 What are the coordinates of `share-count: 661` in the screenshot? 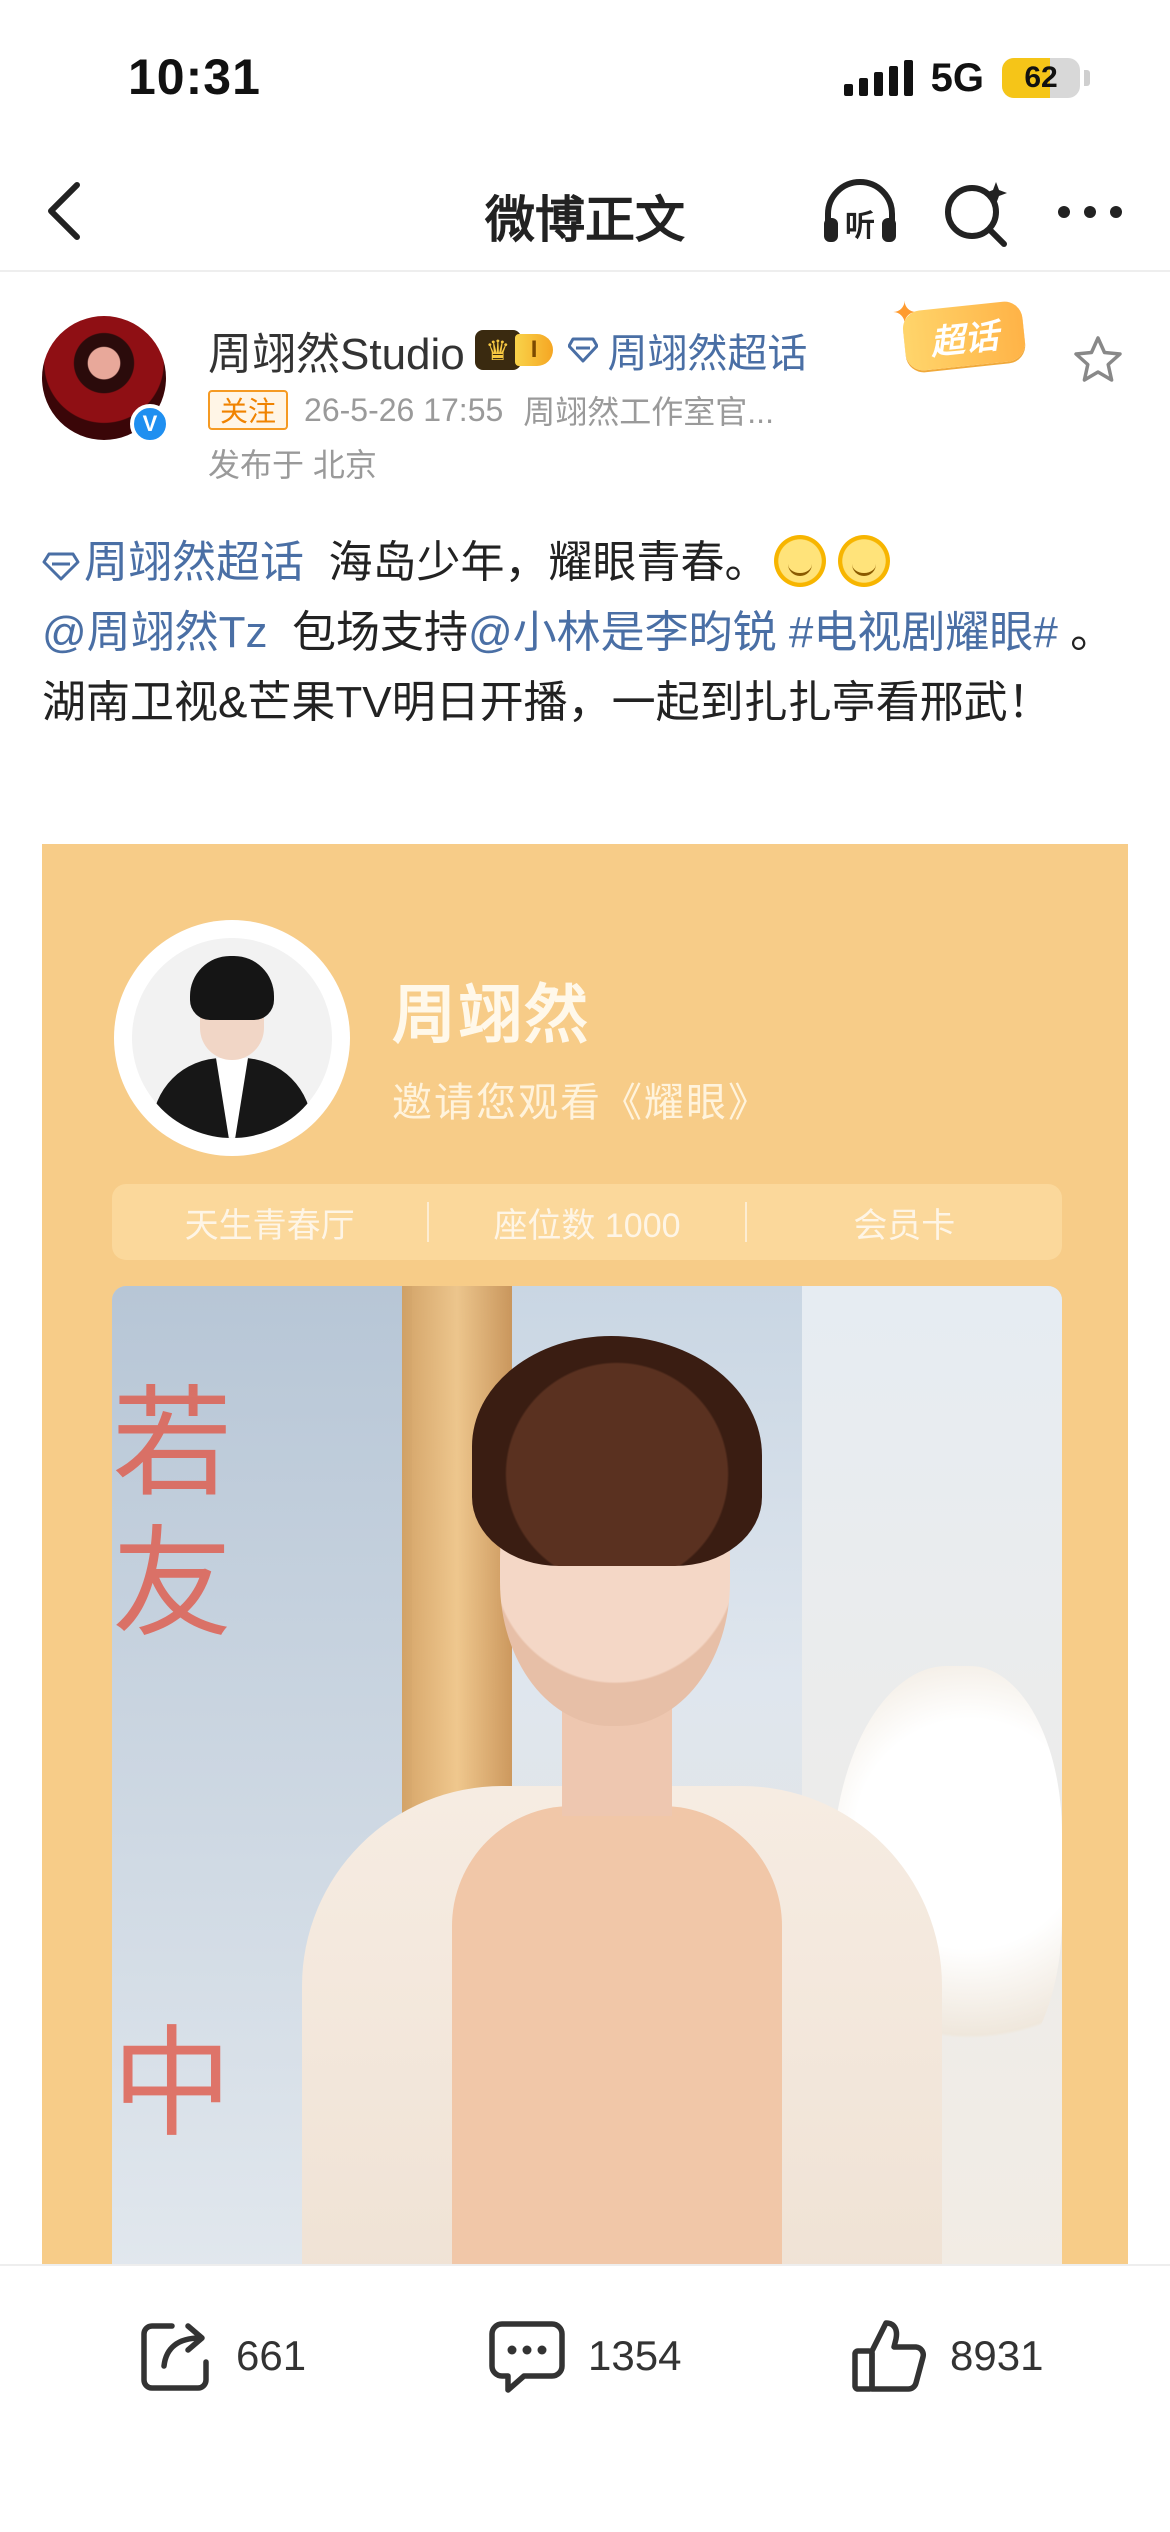 It's located at (271, 2355).